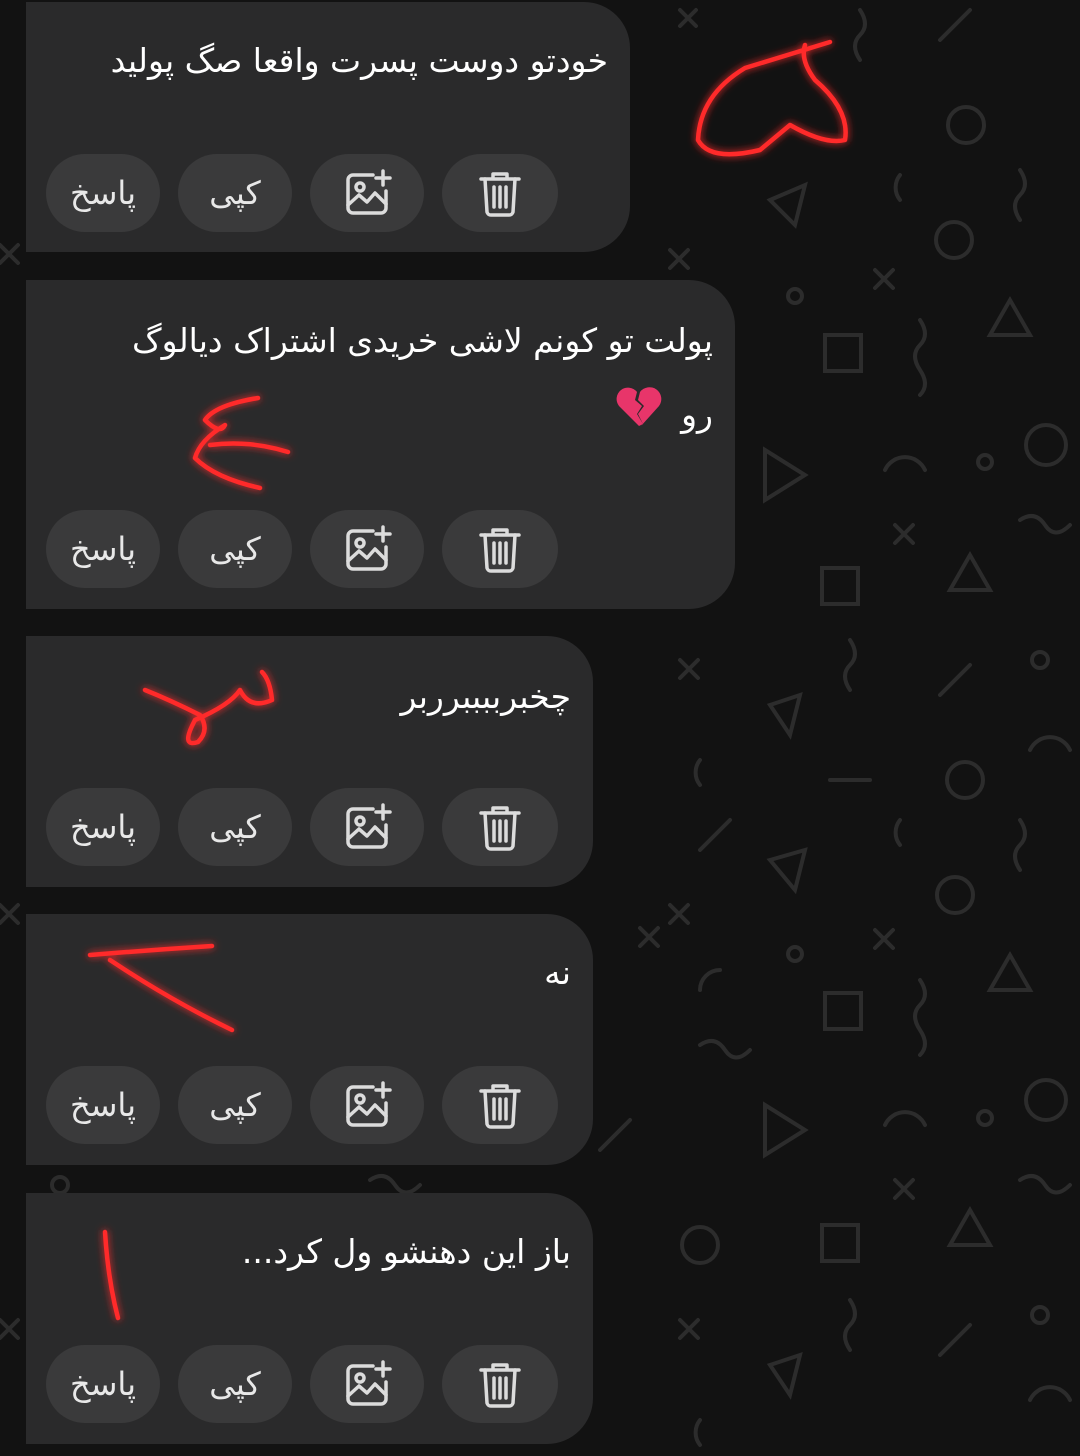 The image size is (1080, 1456). What do you see at coordinates (557, 972) in the screenshot?
I see `message-text: نه` at bounding box center [557, 972].